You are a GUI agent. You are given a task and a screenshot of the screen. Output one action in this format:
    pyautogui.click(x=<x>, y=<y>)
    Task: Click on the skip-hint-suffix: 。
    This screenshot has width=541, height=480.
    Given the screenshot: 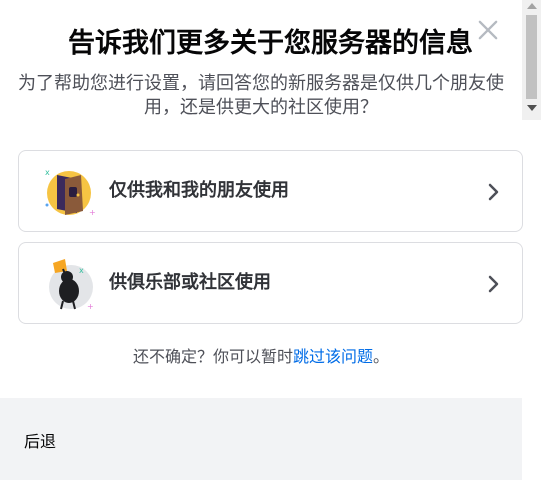 What is the action you would take?
    pyautogui.click(x=381, y=356)
    